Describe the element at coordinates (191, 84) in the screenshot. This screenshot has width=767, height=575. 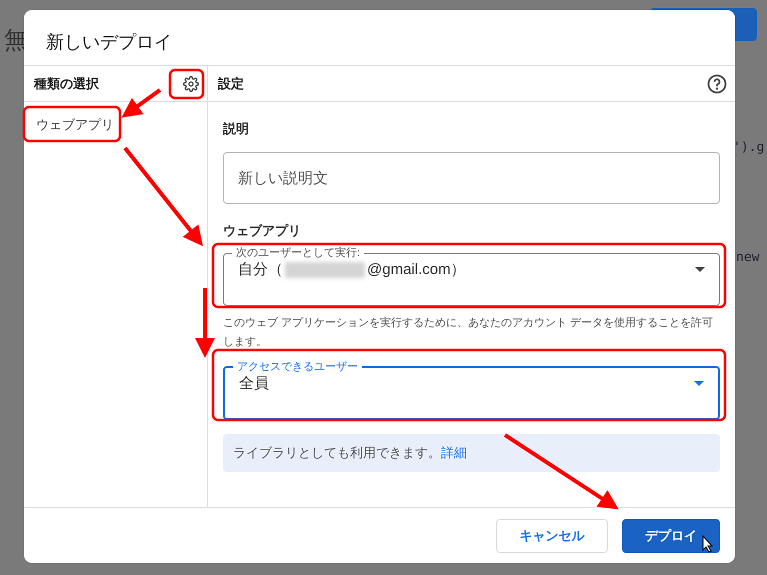
I see `settings-icon` at that location.